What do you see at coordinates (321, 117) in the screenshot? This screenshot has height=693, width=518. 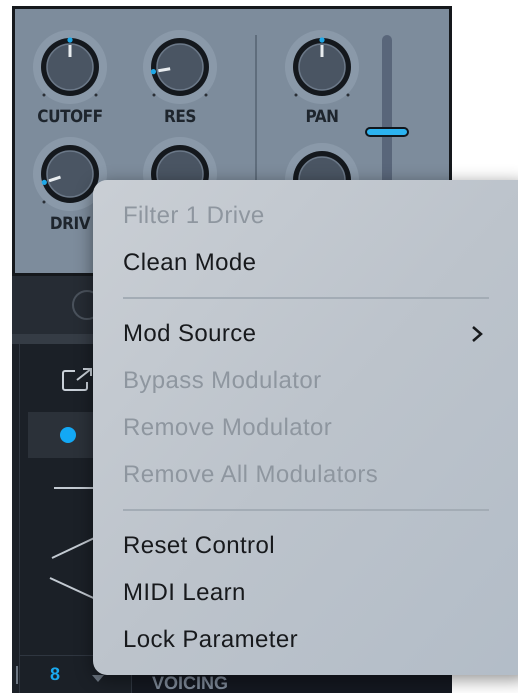 I see `knob-label: PAN` at bounding box center [321, 117].